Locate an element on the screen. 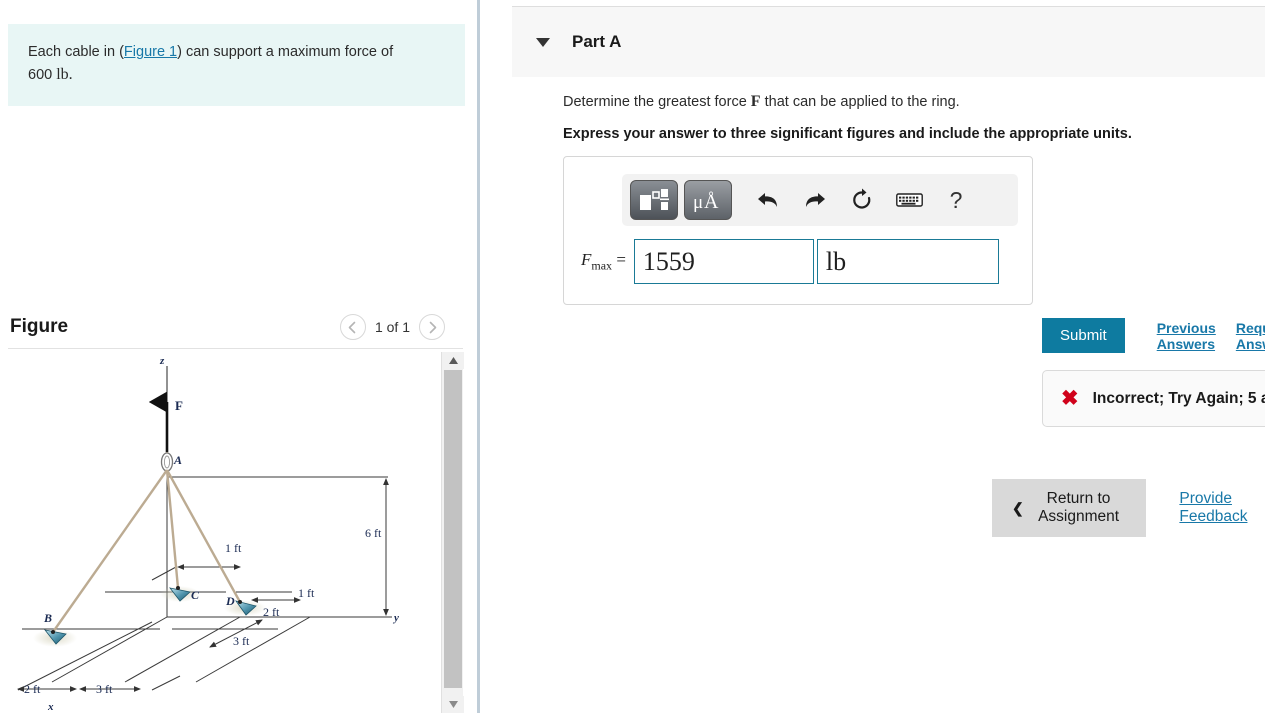  reset-circular-arrow-icon is located at coordinates (862, 198).